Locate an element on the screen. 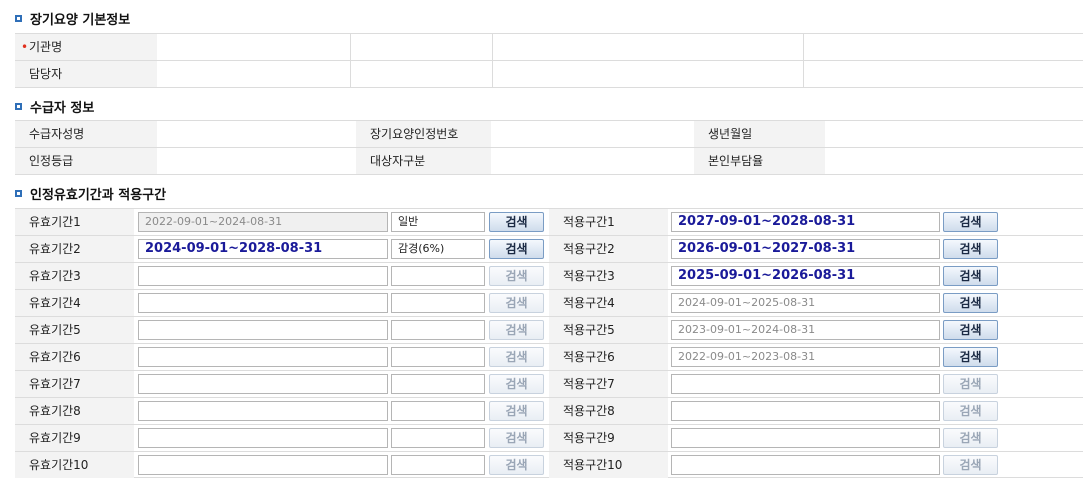 This screenshot has height=485, width=1083. section-title-period: 인정유효기간과 적용구간 is located at coordinates (90, 193).